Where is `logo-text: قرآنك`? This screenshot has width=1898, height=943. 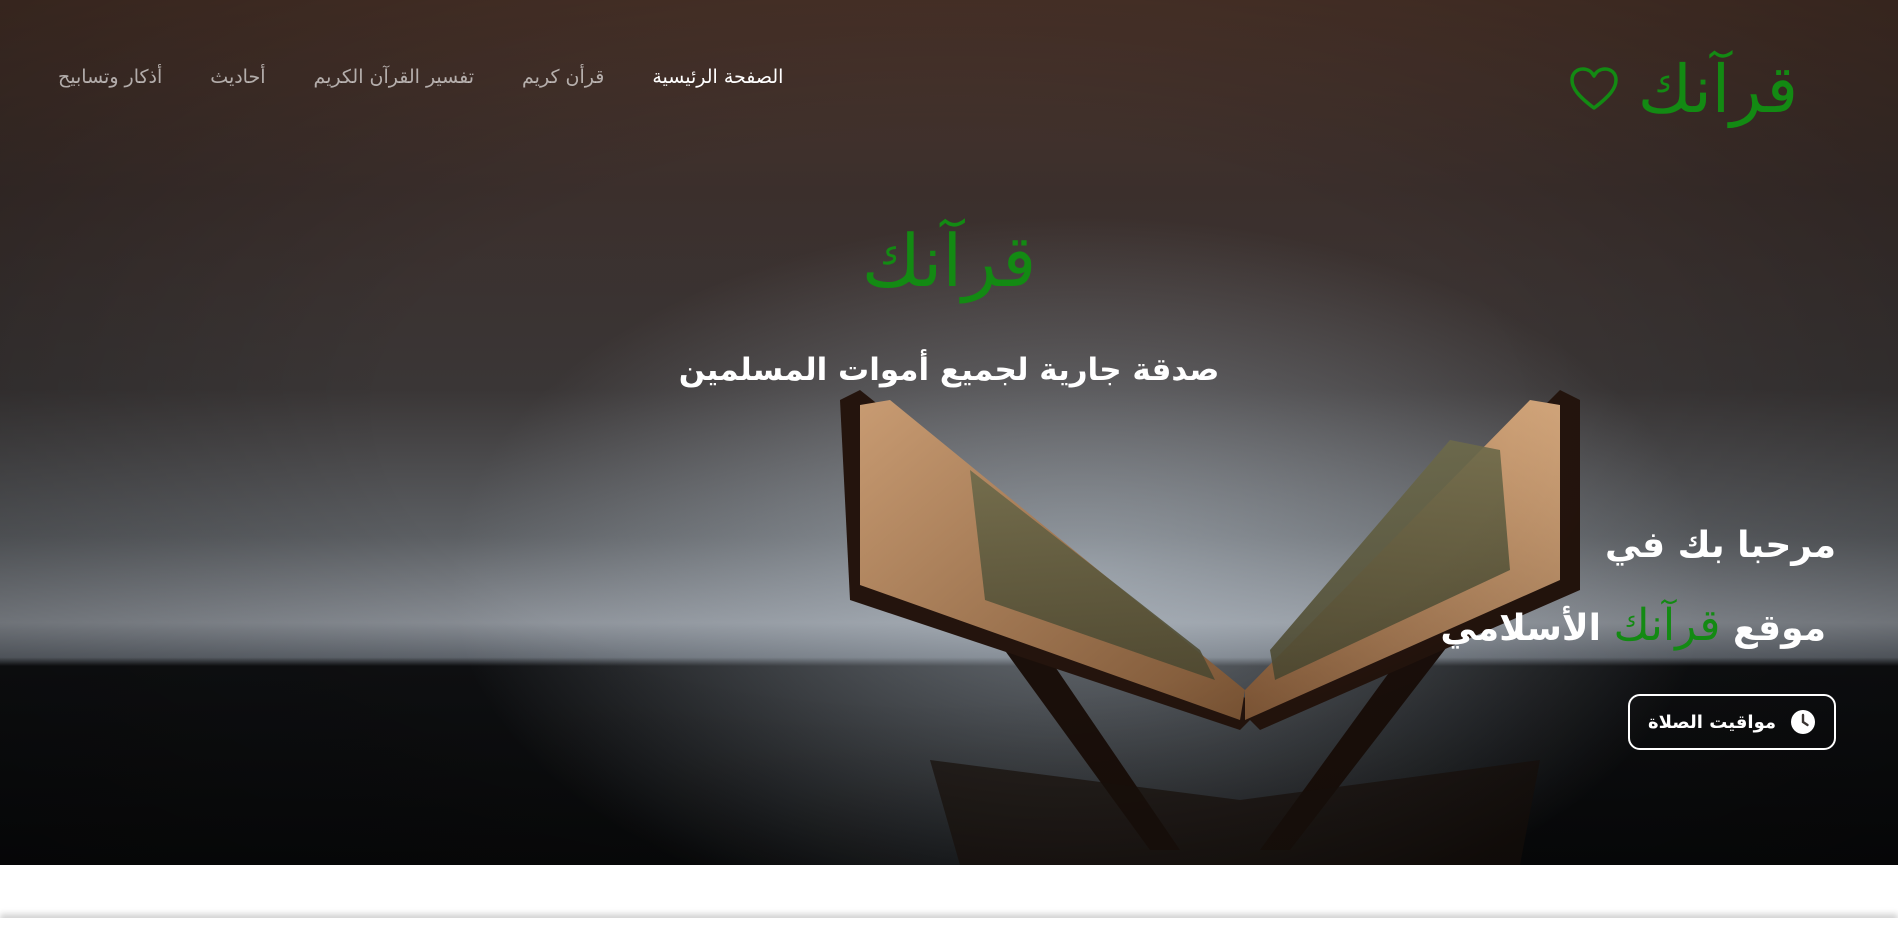
logo-text: قرآنك is located at coordinates (1717, 89).